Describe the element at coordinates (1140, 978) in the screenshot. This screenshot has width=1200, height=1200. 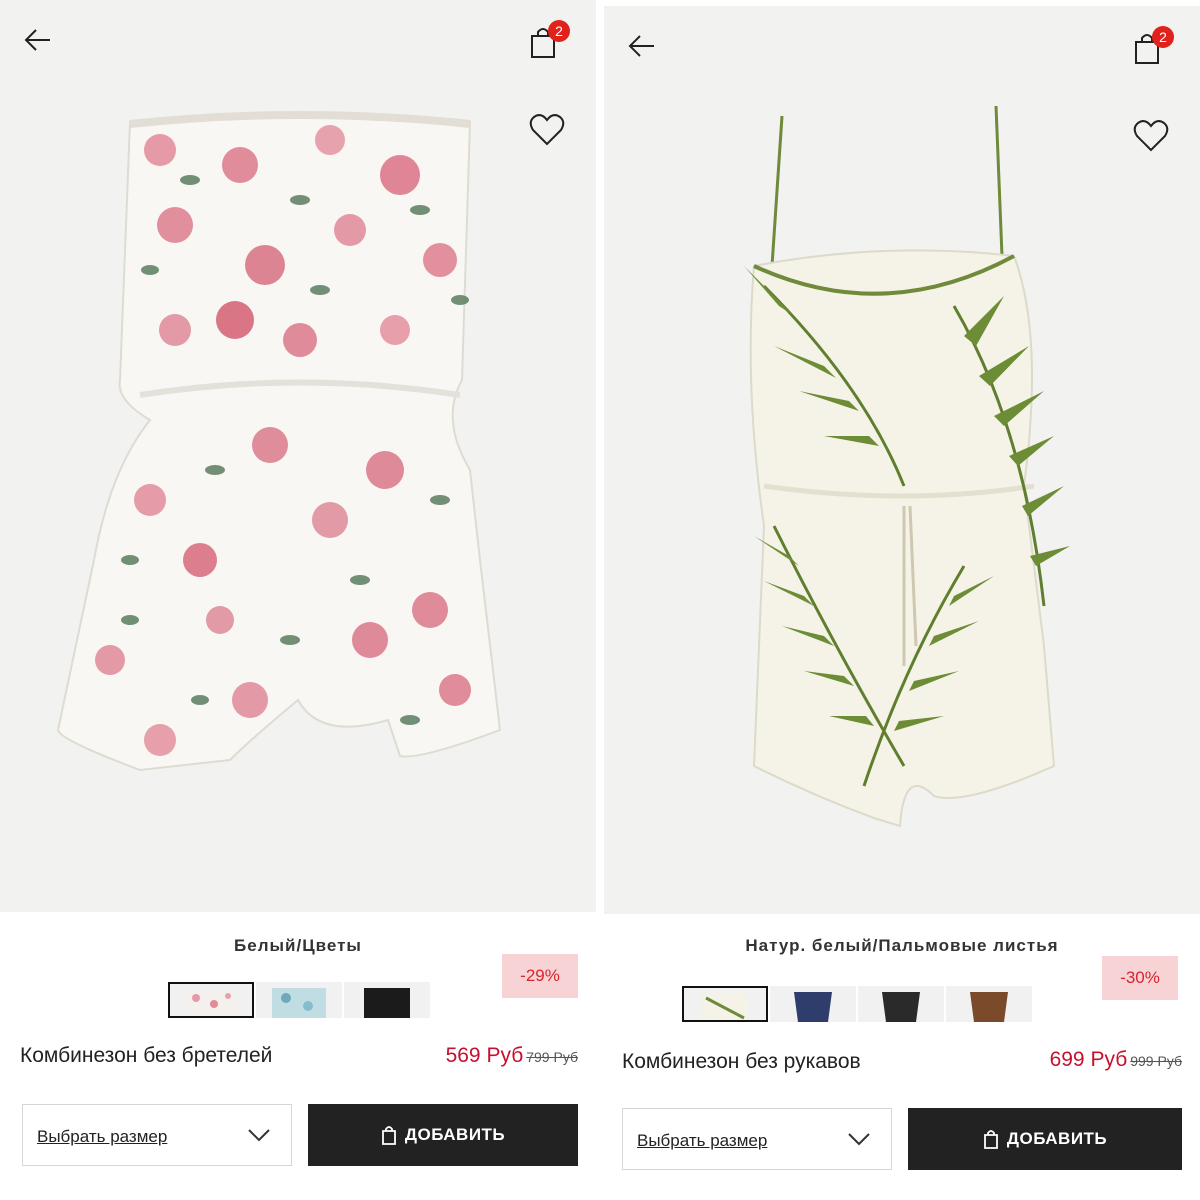
I see `discount-badge: -30%` at that location.